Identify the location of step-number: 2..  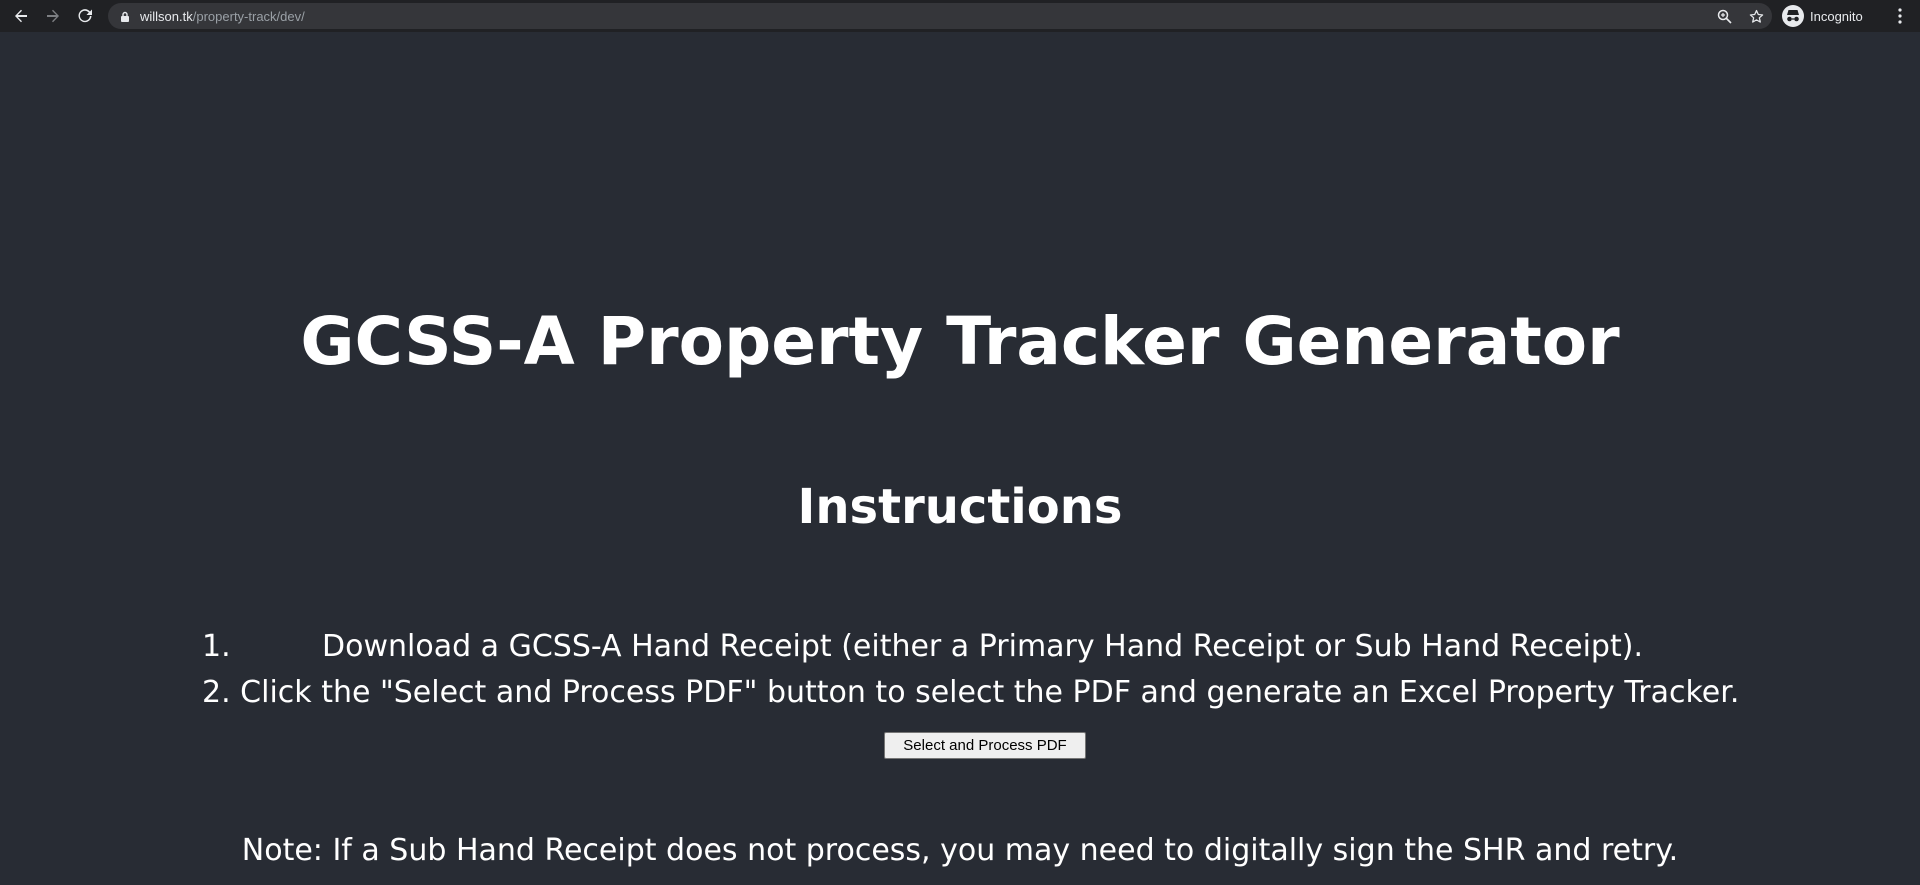
(216, 692).